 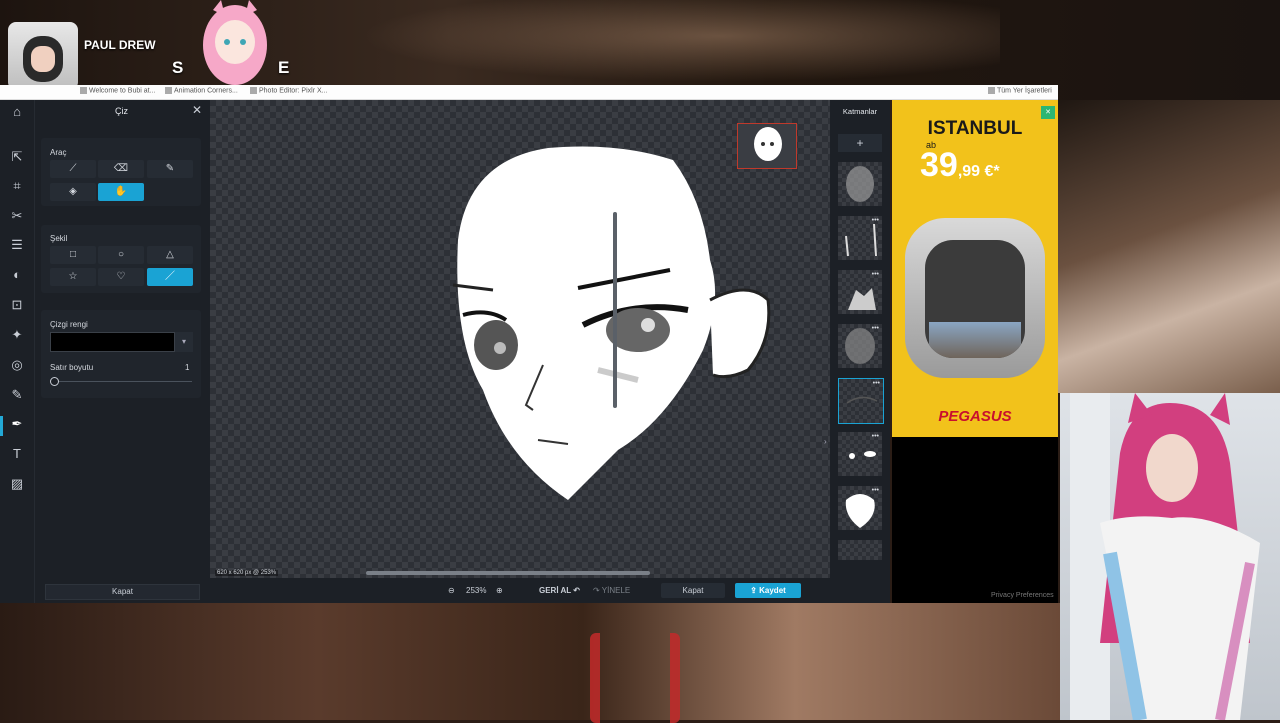 I want to click on layers-panel: Katmanlar + ••• ••• ••• ••• ••• •••, so click(x=860, y=351).